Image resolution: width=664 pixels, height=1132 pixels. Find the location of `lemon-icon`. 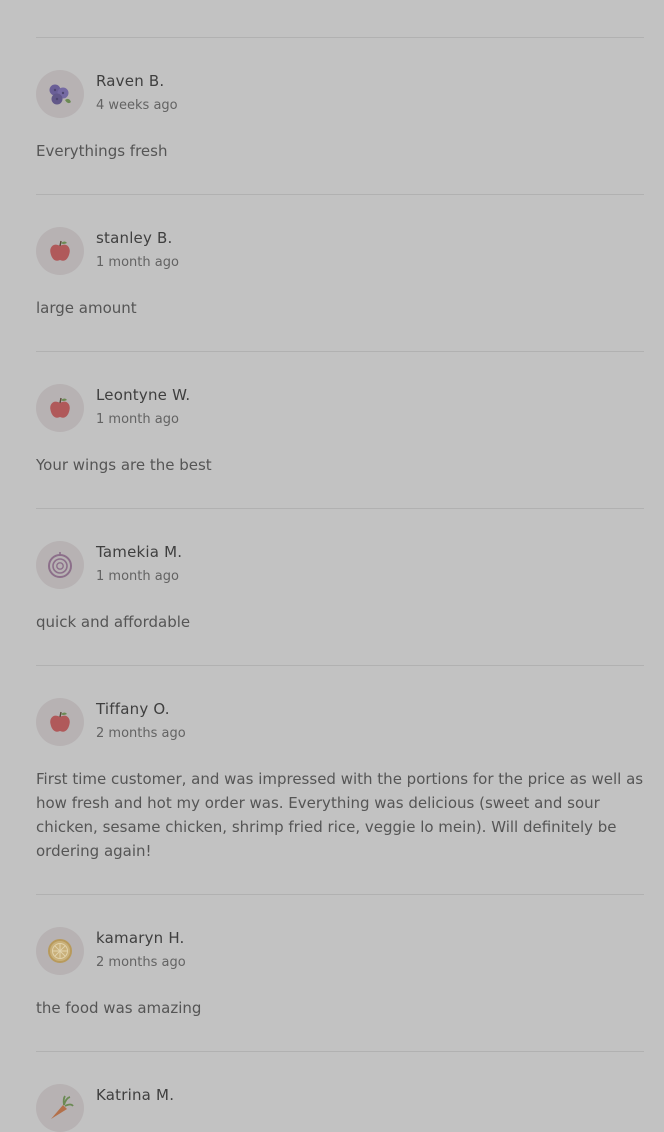

lemon-icon is located at coordinates (60, 951).